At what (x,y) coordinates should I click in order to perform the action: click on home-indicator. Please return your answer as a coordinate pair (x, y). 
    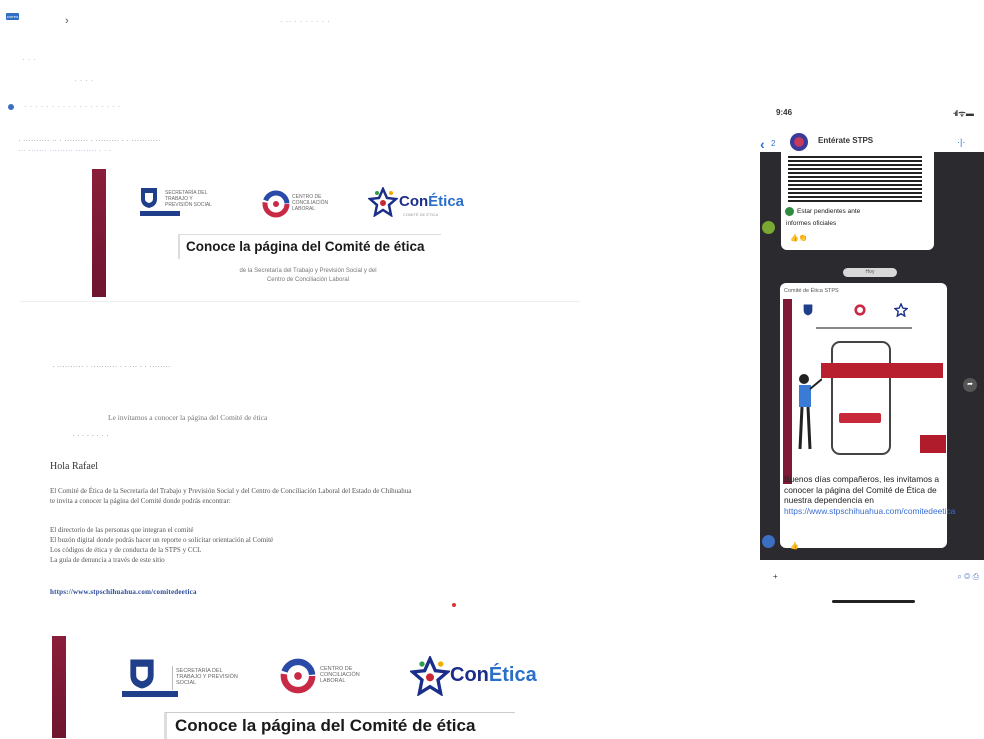
    Looking at the image, I should click on (873, 601).